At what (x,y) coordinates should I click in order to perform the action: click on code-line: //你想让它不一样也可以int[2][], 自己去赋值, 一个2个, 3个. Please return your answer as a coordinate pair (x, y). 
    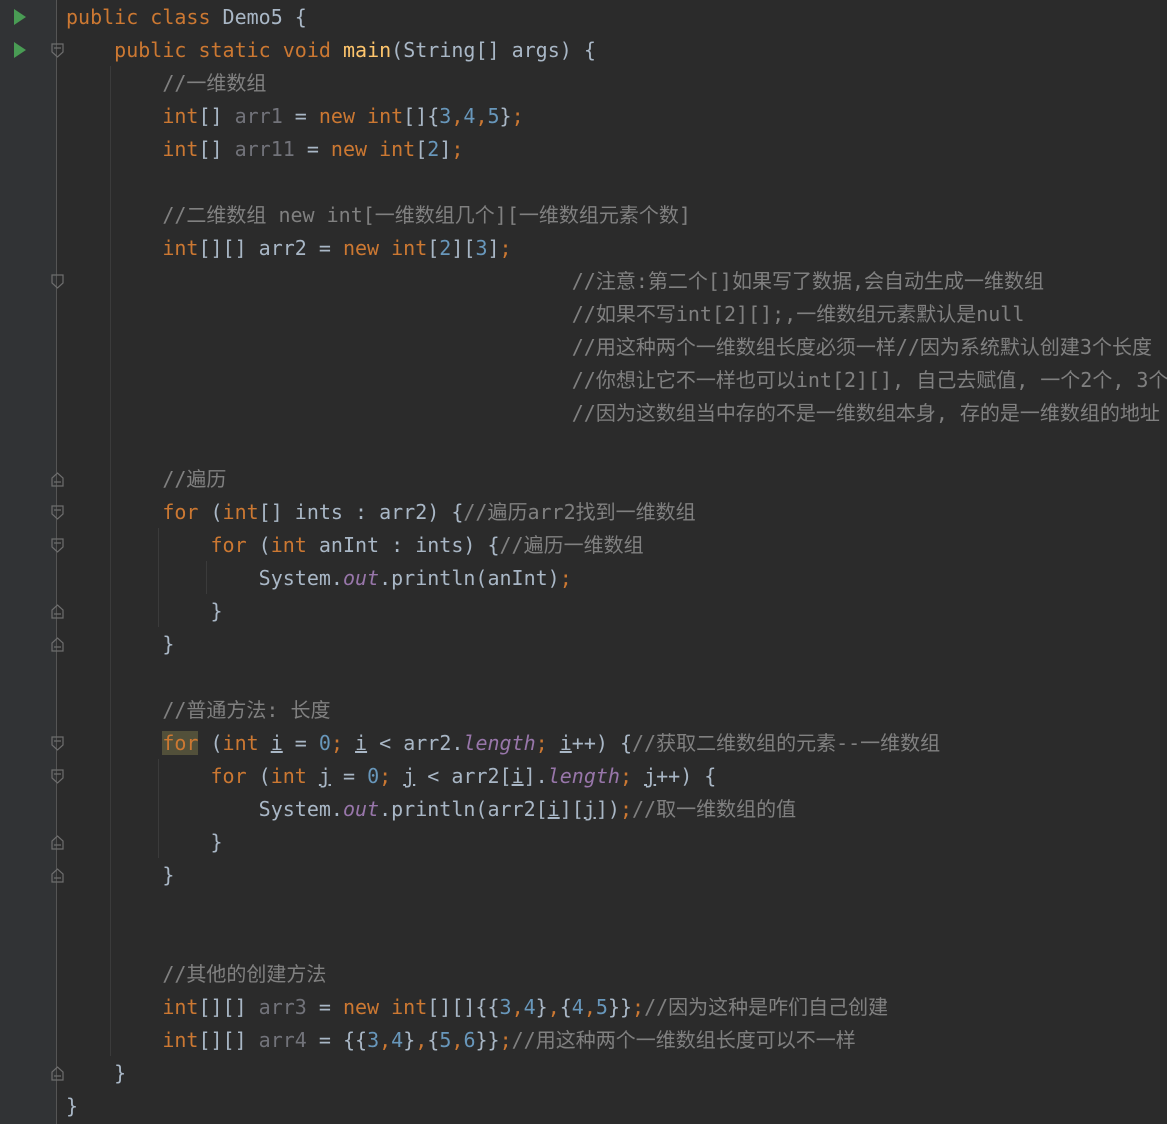
    Looking at the image, I should click on (616, 380).